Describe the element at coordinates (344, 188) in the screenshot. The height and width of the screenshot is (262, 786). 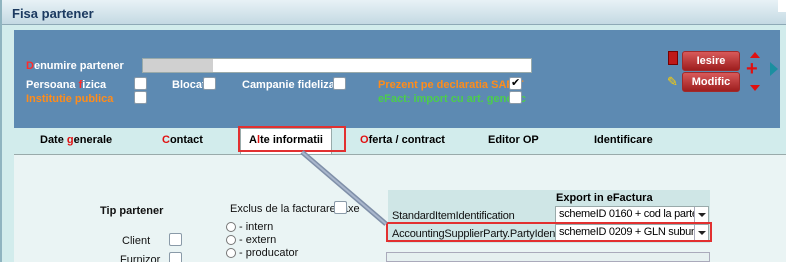
I see `callout-arrow` at that location.